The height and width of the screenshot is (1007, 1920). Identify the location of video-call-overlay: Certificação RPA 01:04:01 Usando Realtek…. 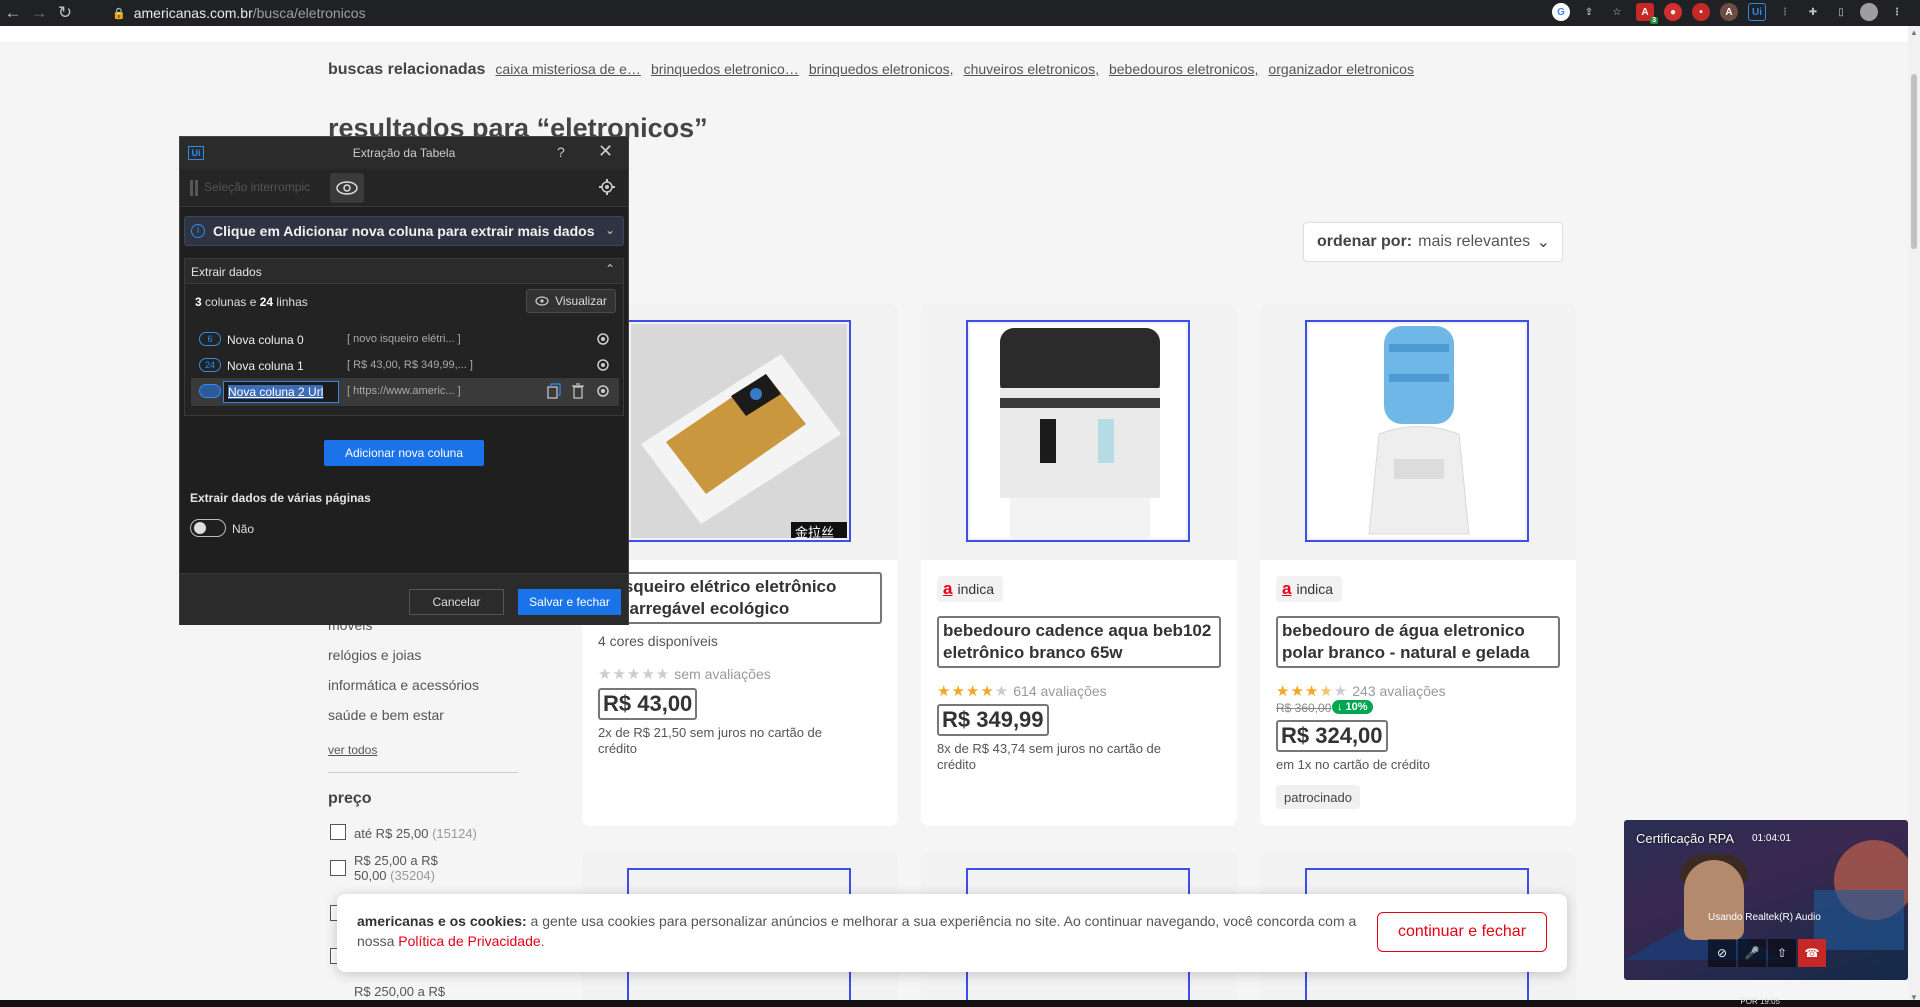
(1766, 900).